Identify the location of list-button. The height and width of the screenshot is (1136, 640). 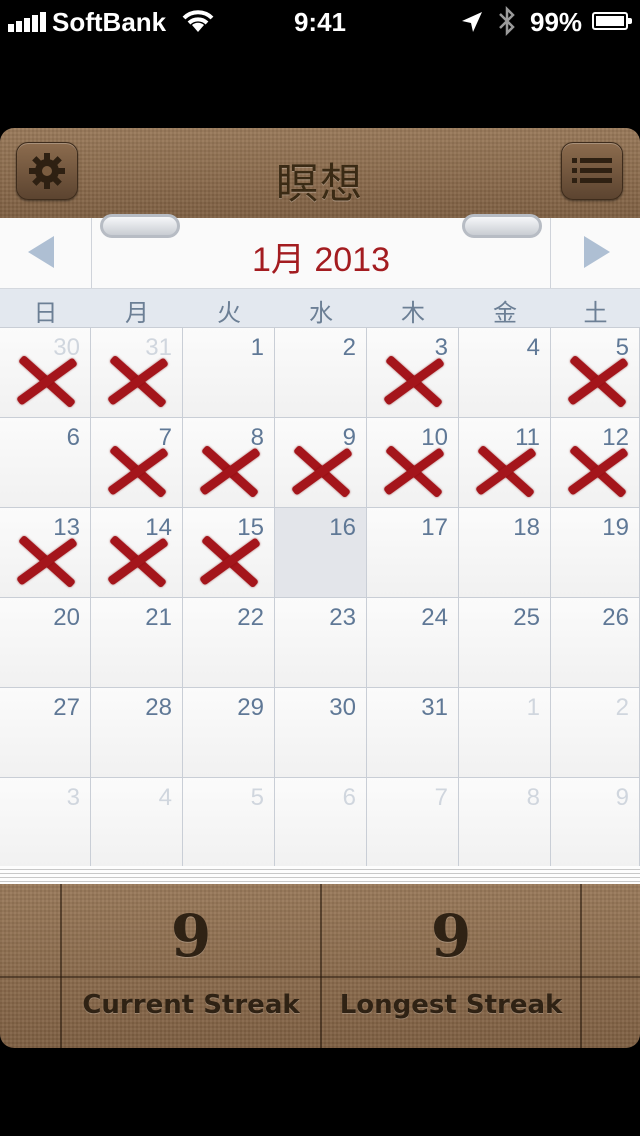
(592, 171).